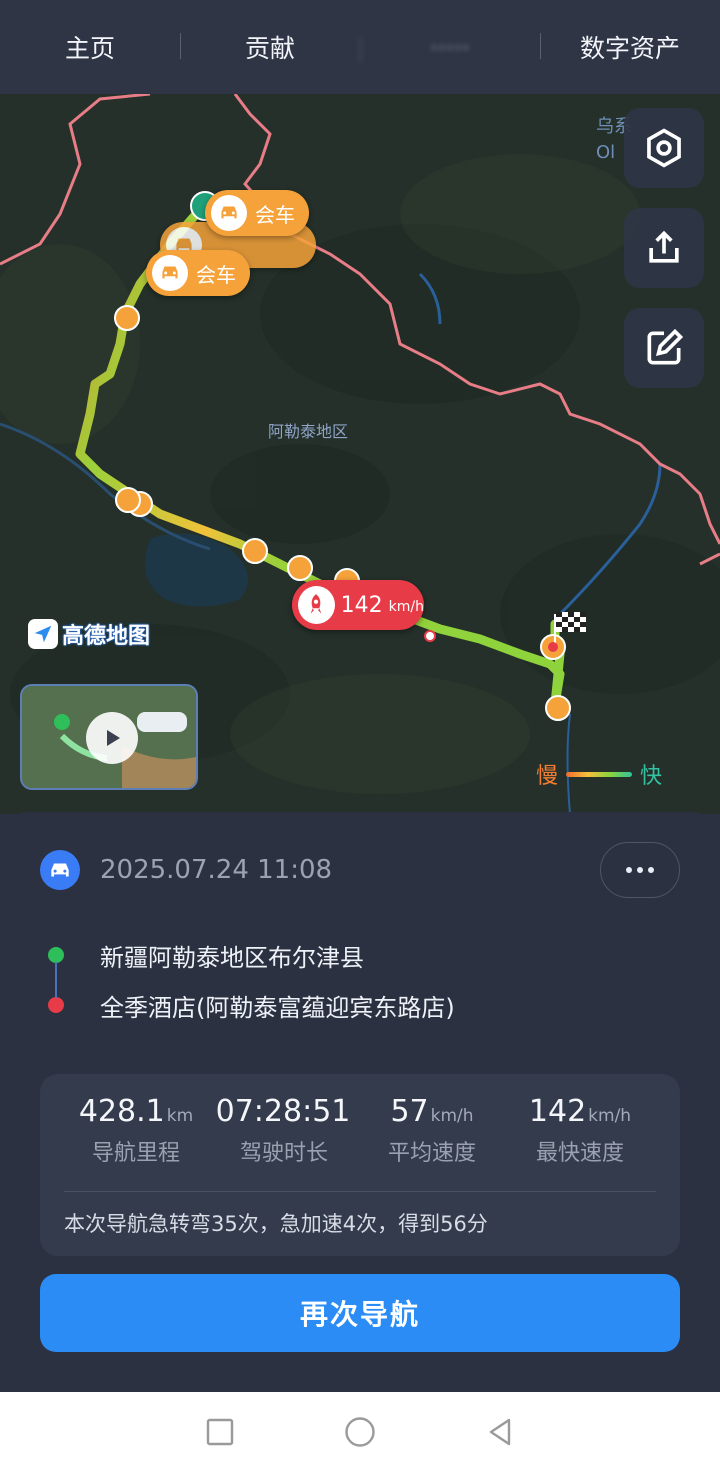 Image resolution: width=720 pixels, height=1472 pixels. I want to click on share-icon, so click(664, 246).